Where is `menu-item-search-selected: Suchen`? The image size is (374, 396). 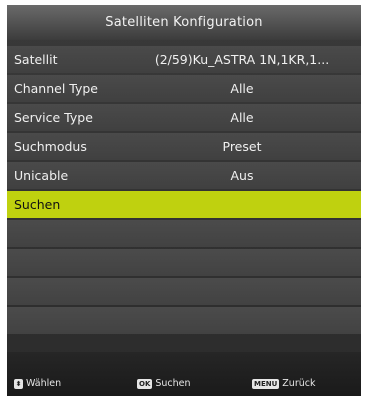 menu-item-search-selected: Suchen is located at coordinates (184, 204).